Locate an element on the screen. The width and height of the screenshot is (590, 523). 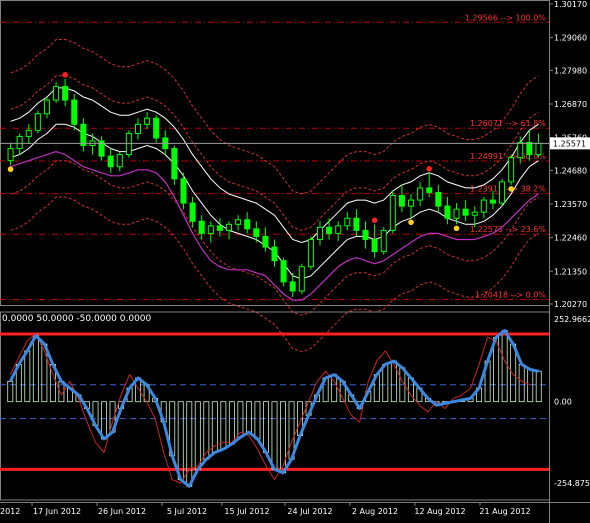
time-label: 12 Aug 2012 is located at coordinates (439, 511).